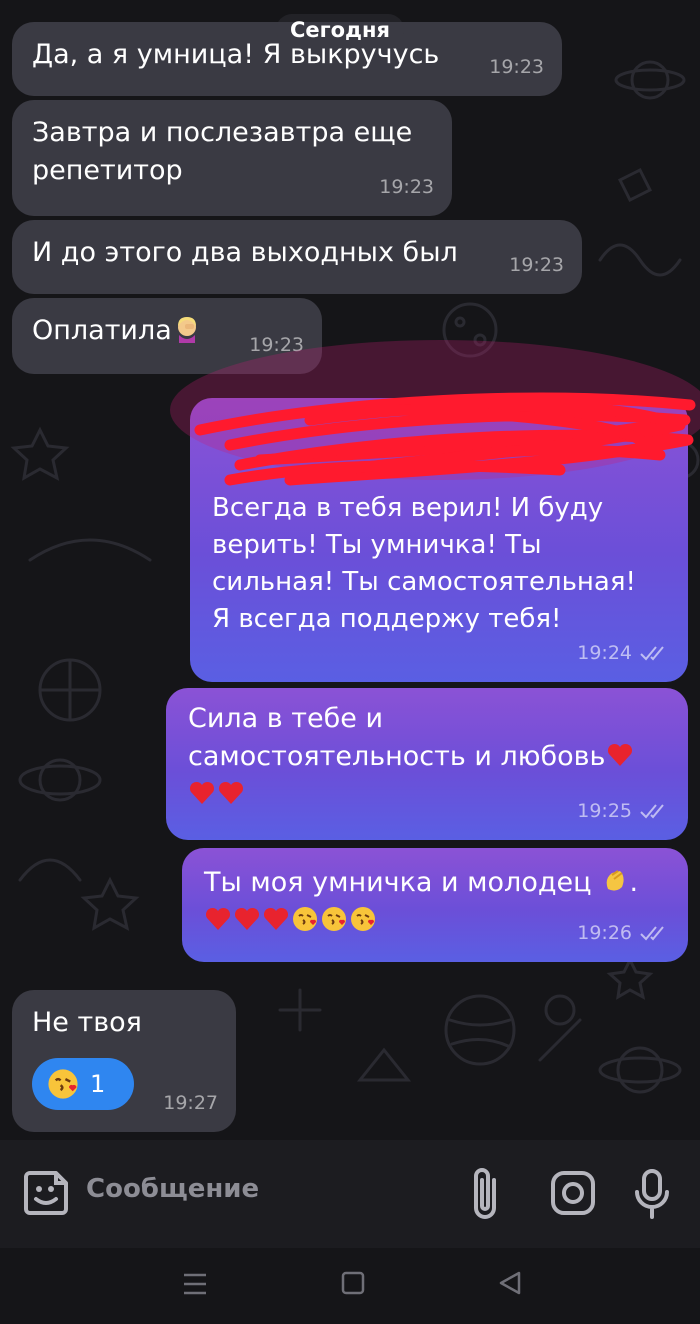 Image resolution: width=700 pixels, height=1324 pixels. What do you see at coordinates (353, 1283) in the screenshot?
I see `home-icon` at bounding box center [353, 1283].